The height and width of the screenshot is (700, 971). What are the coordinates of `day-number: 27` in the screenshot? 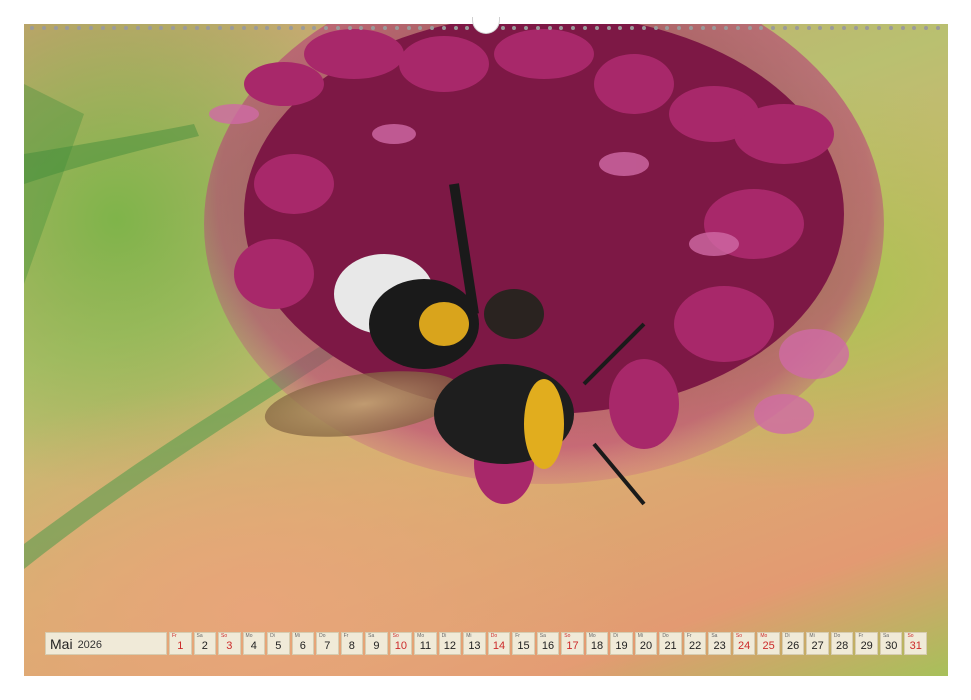 It's located at (817, 646).